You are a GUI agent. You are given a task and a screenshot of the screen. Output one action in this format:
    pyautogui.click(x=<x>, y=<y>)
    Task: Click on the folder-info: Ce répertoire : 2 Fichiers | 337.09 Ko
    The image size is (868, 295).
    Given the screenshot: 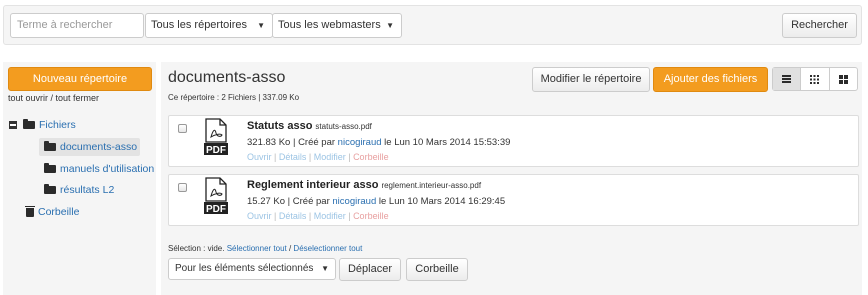 What is the action you would take?
    pyautogui.click(x=234, y=97)
    